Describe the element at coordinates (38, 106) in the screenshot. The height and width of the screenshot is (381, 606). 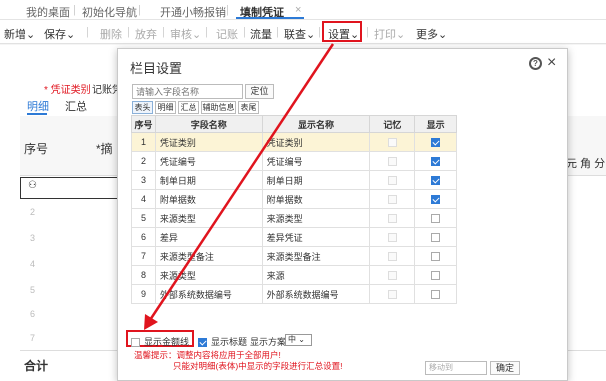
I see `subtab-detail: 明细` at that location.